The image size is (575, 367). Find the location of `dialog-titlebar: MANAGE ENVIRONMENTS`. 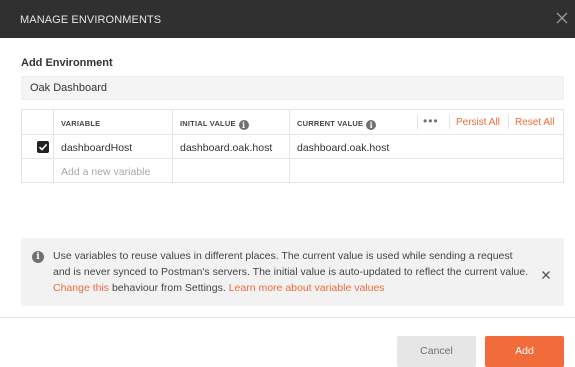

dialog-titlebar: MANAGE ENVIRONMENTS is located at coordinates (287, 19).